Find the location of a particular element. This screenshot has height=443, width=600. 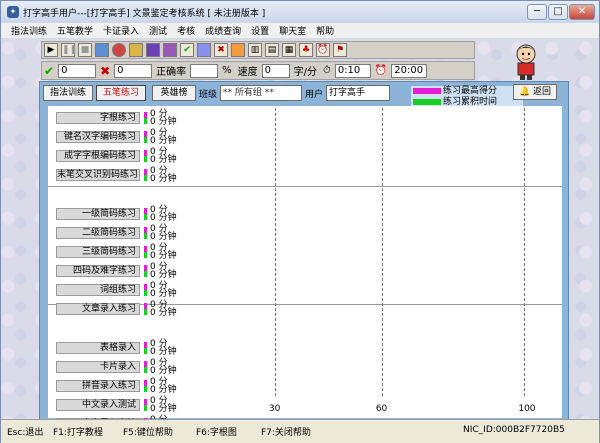

orange-square-icon is located at coordinates (238, 50).